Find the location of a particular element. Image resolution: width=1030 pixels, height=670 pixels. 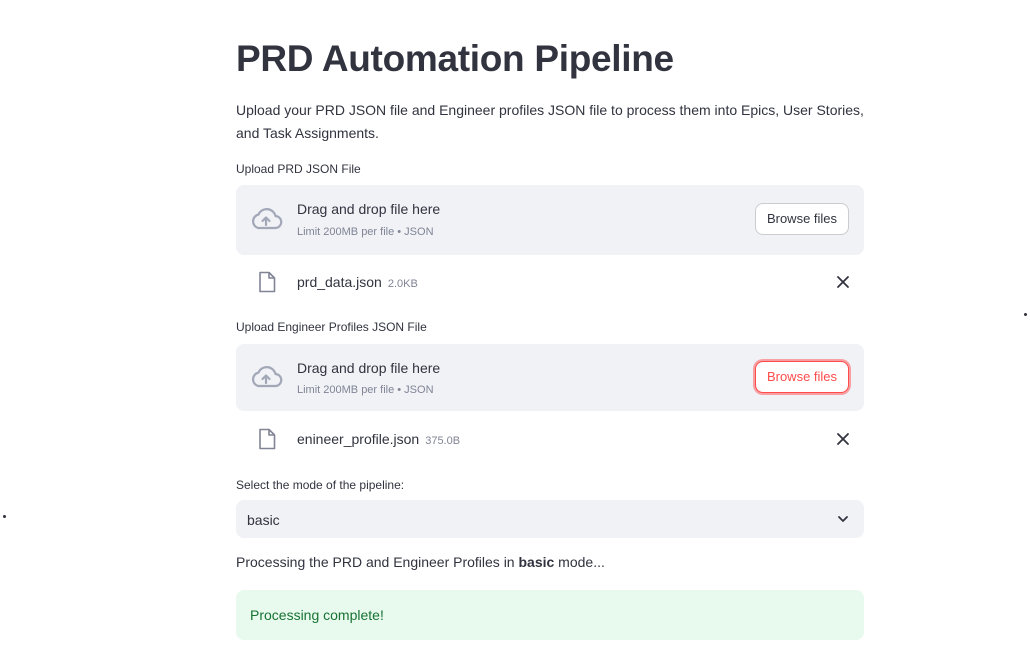

processing-mode: basic is located at coordinates (536, 562).